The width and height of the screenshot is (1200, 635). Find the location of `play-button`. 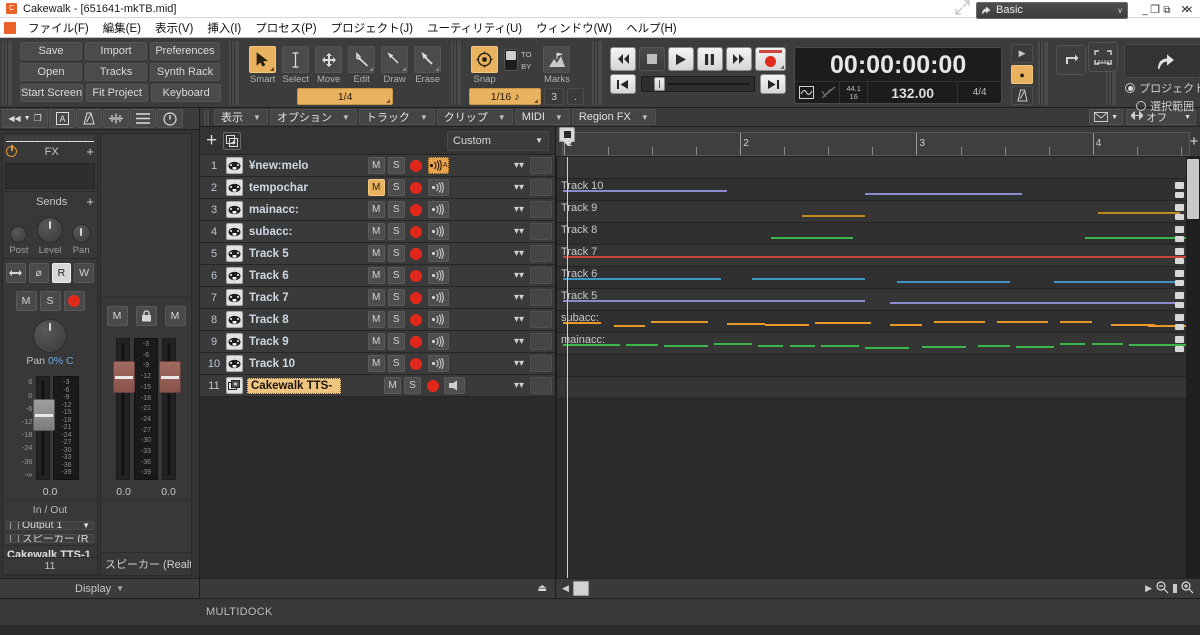

play-button is located at coordinates (680, 59).